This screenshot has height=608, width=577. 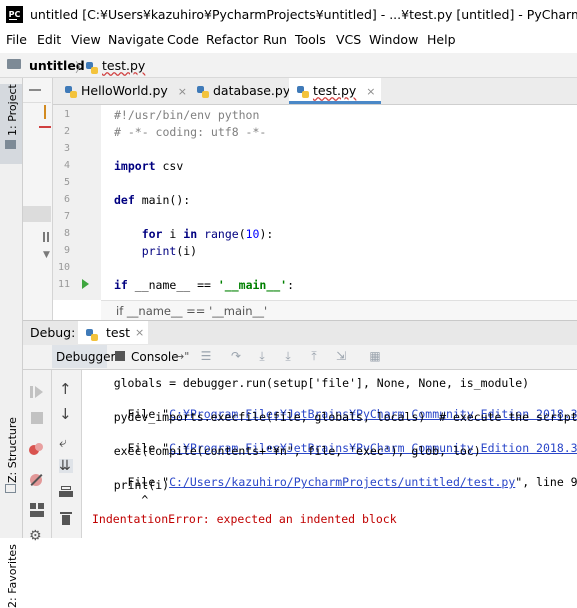 I want to click on code-line: for i in range(10):, so click(x=207, y=234).